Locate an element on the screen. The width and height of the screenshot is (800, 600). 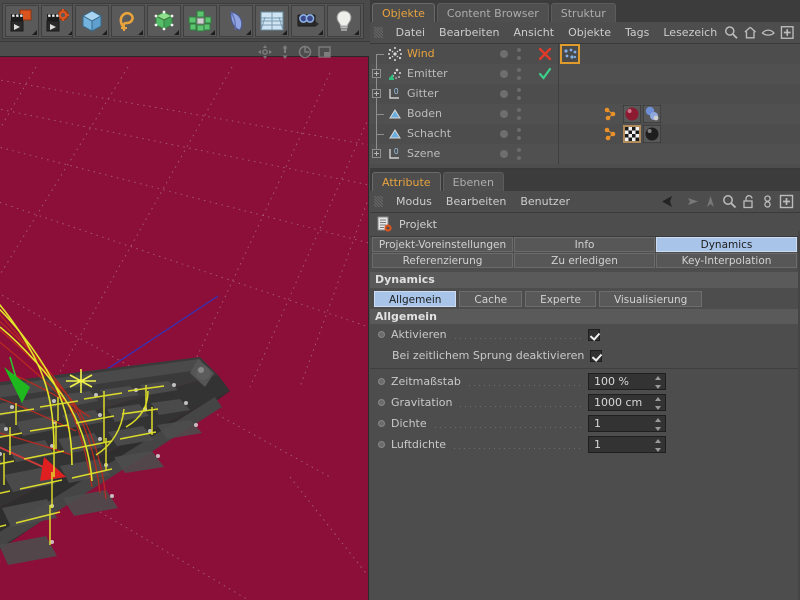
expand-toggle-gitter is located at coordinates (376, 93).